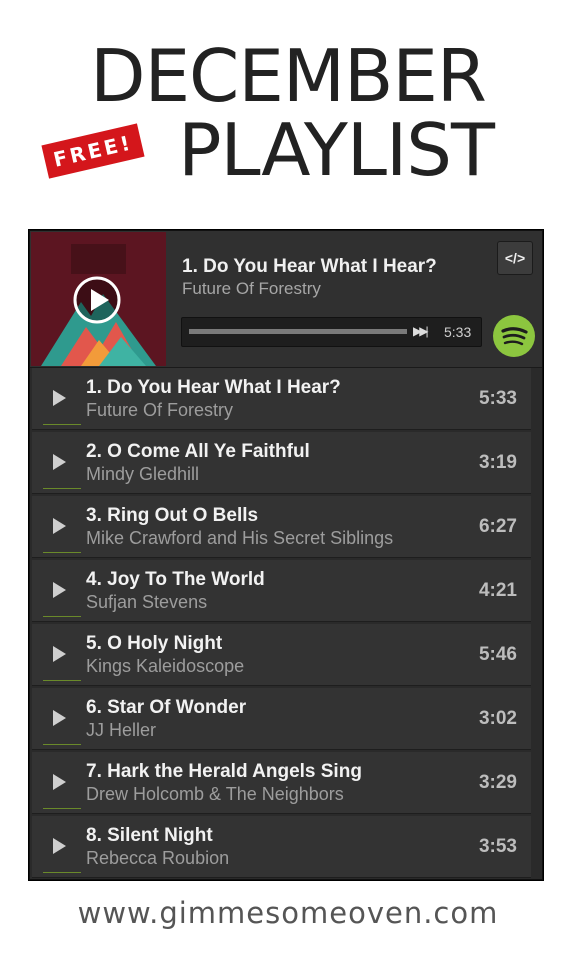 Image resolution: width=576 pixels, height=953 pixels. What do you see at coordinates (536, 623) in the screenshot?
I see `scrollbar-track` at bounding box center [536, 623].